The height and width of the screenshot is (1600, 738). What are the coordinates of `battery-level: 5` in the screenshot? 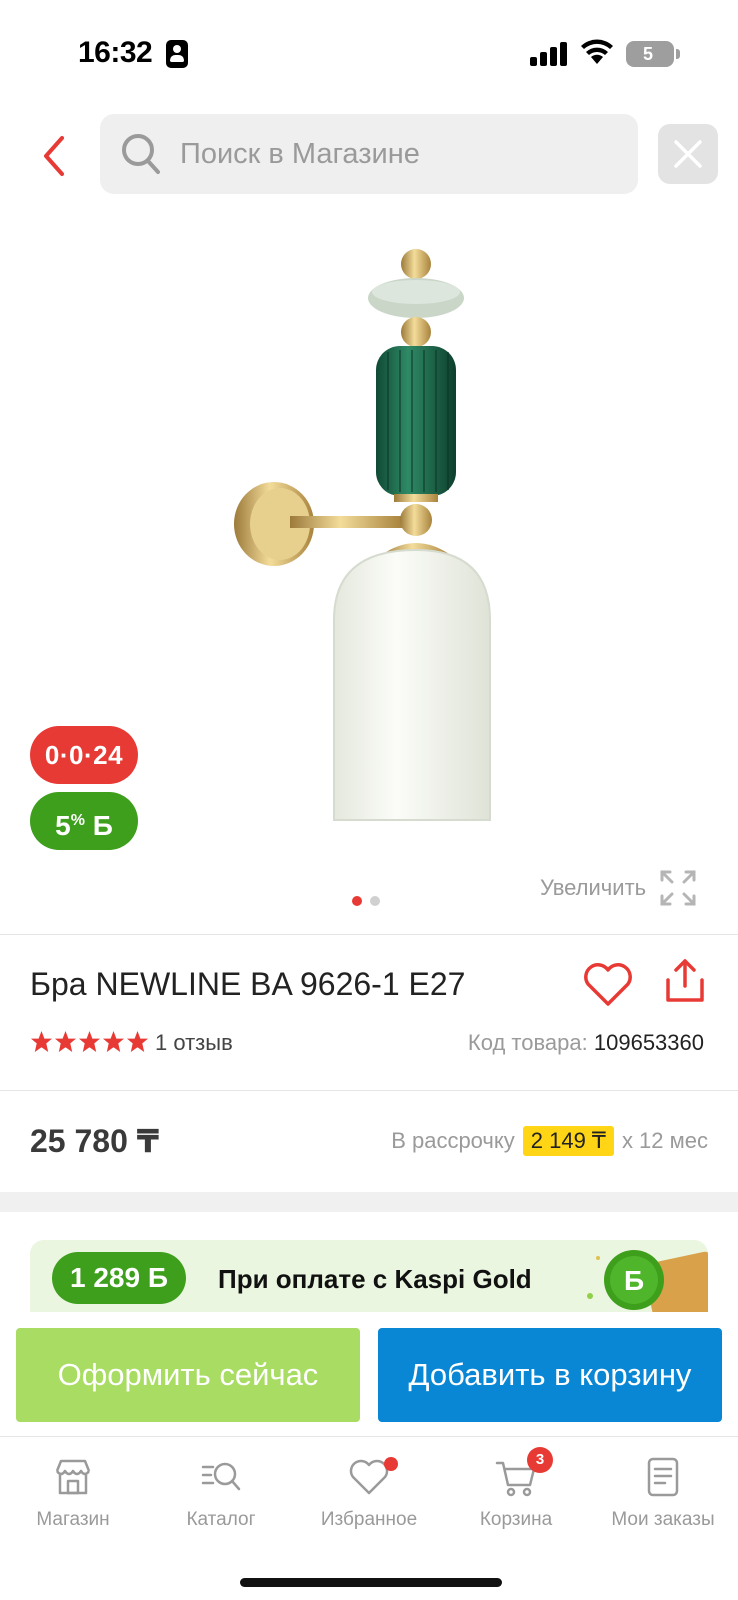 It's located at (647, 54).